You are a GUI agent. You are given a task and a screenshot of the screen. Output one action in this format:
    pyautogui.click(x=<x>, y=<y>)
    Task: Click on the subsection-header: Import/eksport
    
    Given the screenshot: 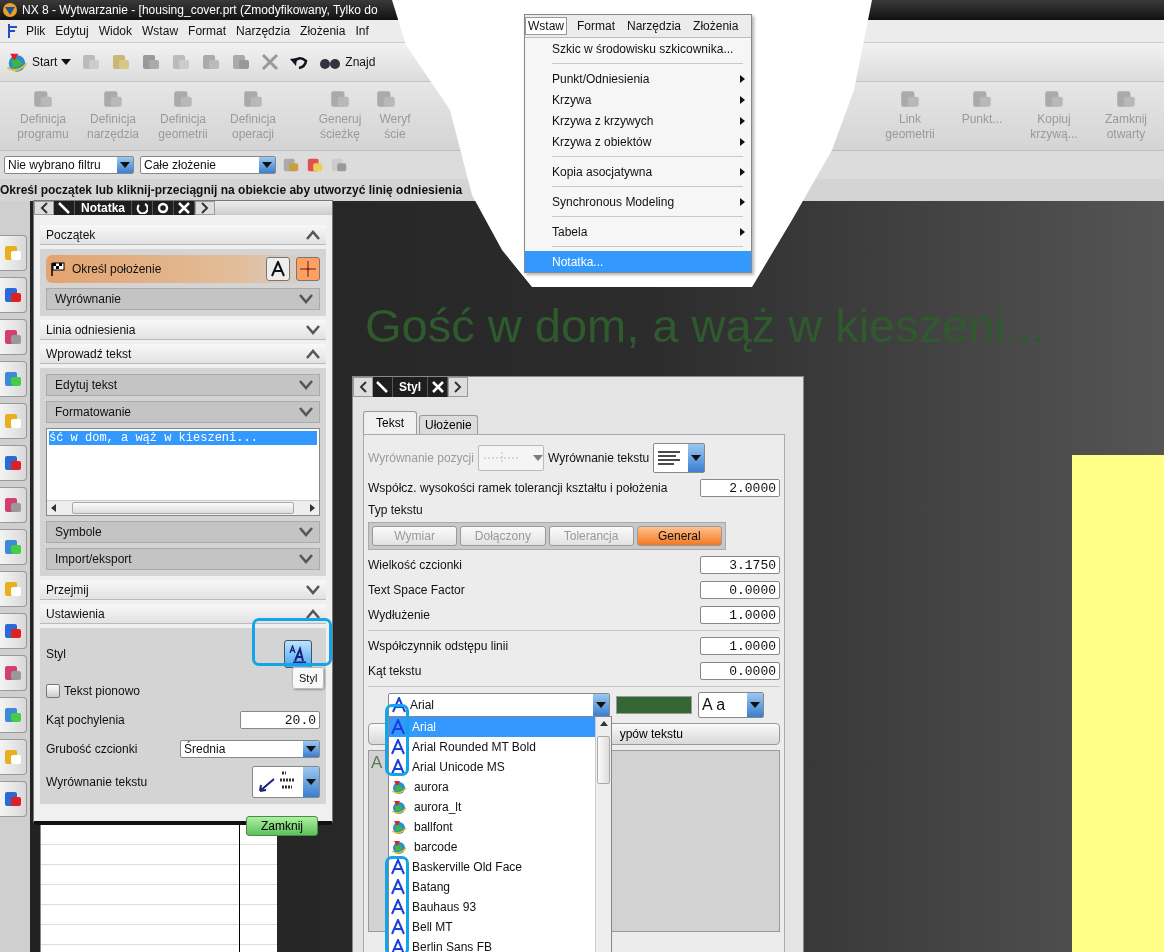 What is the action you would take?
    pyautogui.click(x=183, y=559)
    